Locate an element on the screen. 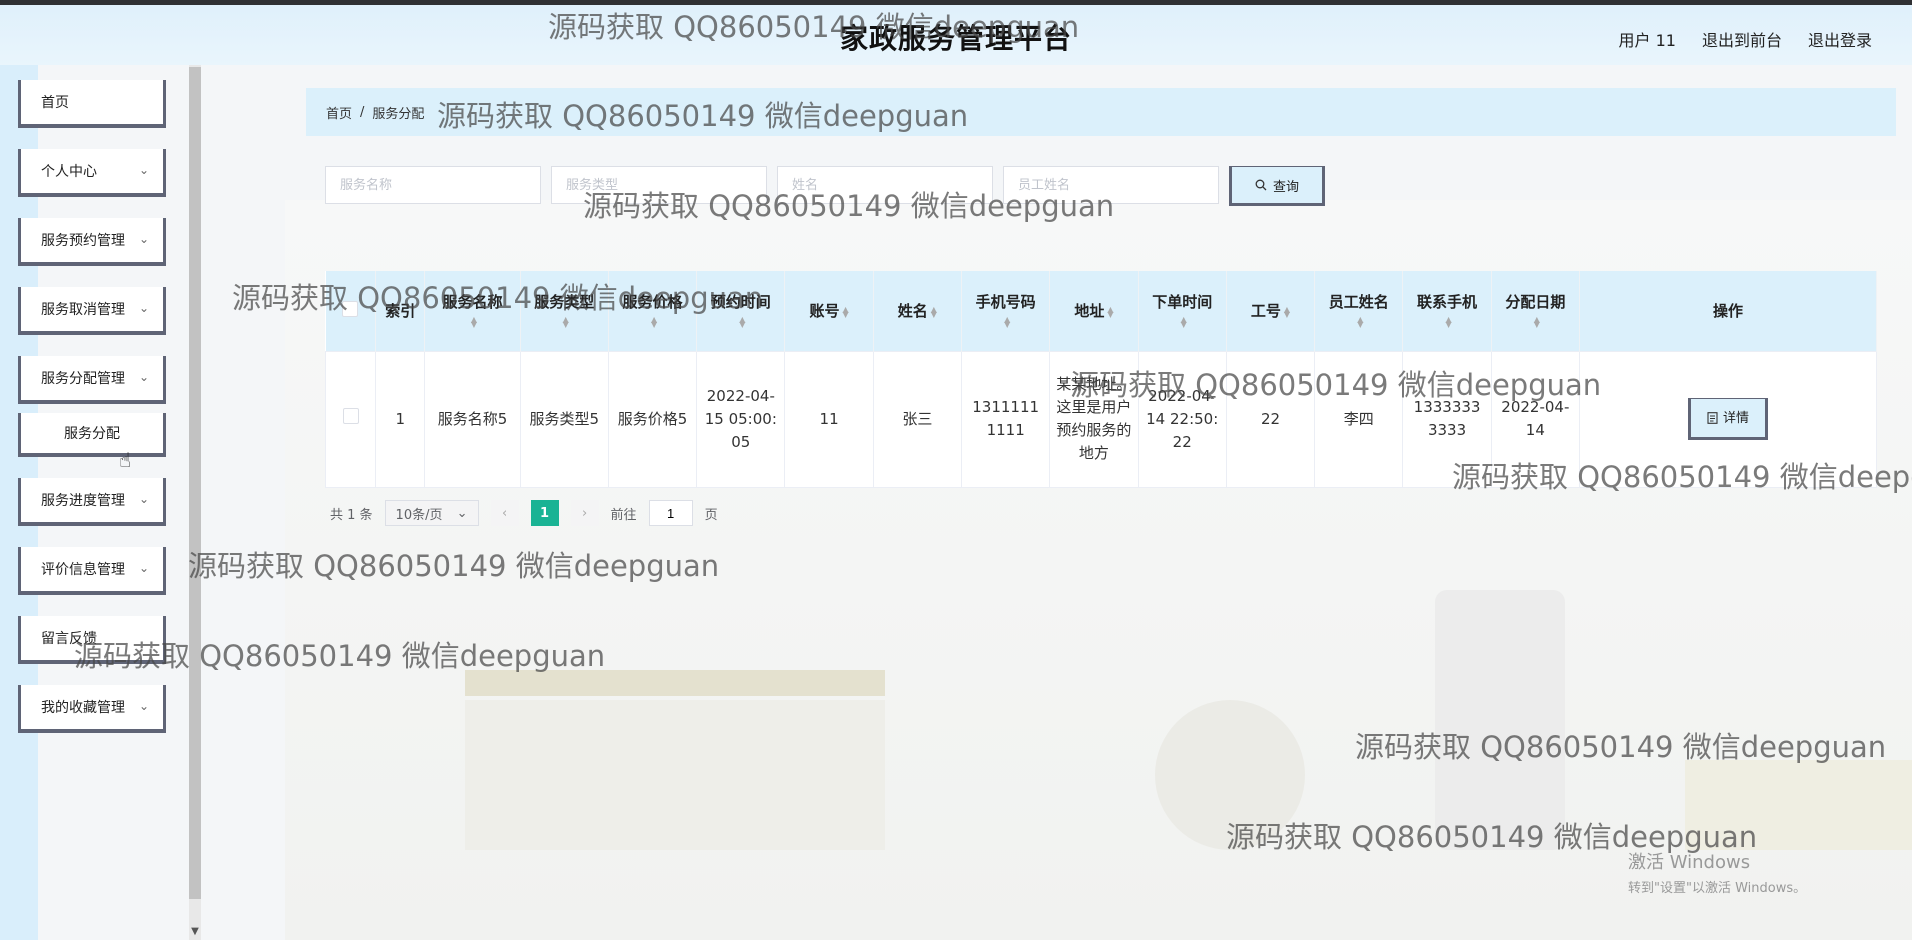  activation-subtitle: 转到"设置"以激活 Windows。 is located at coordinates (1717, 888).